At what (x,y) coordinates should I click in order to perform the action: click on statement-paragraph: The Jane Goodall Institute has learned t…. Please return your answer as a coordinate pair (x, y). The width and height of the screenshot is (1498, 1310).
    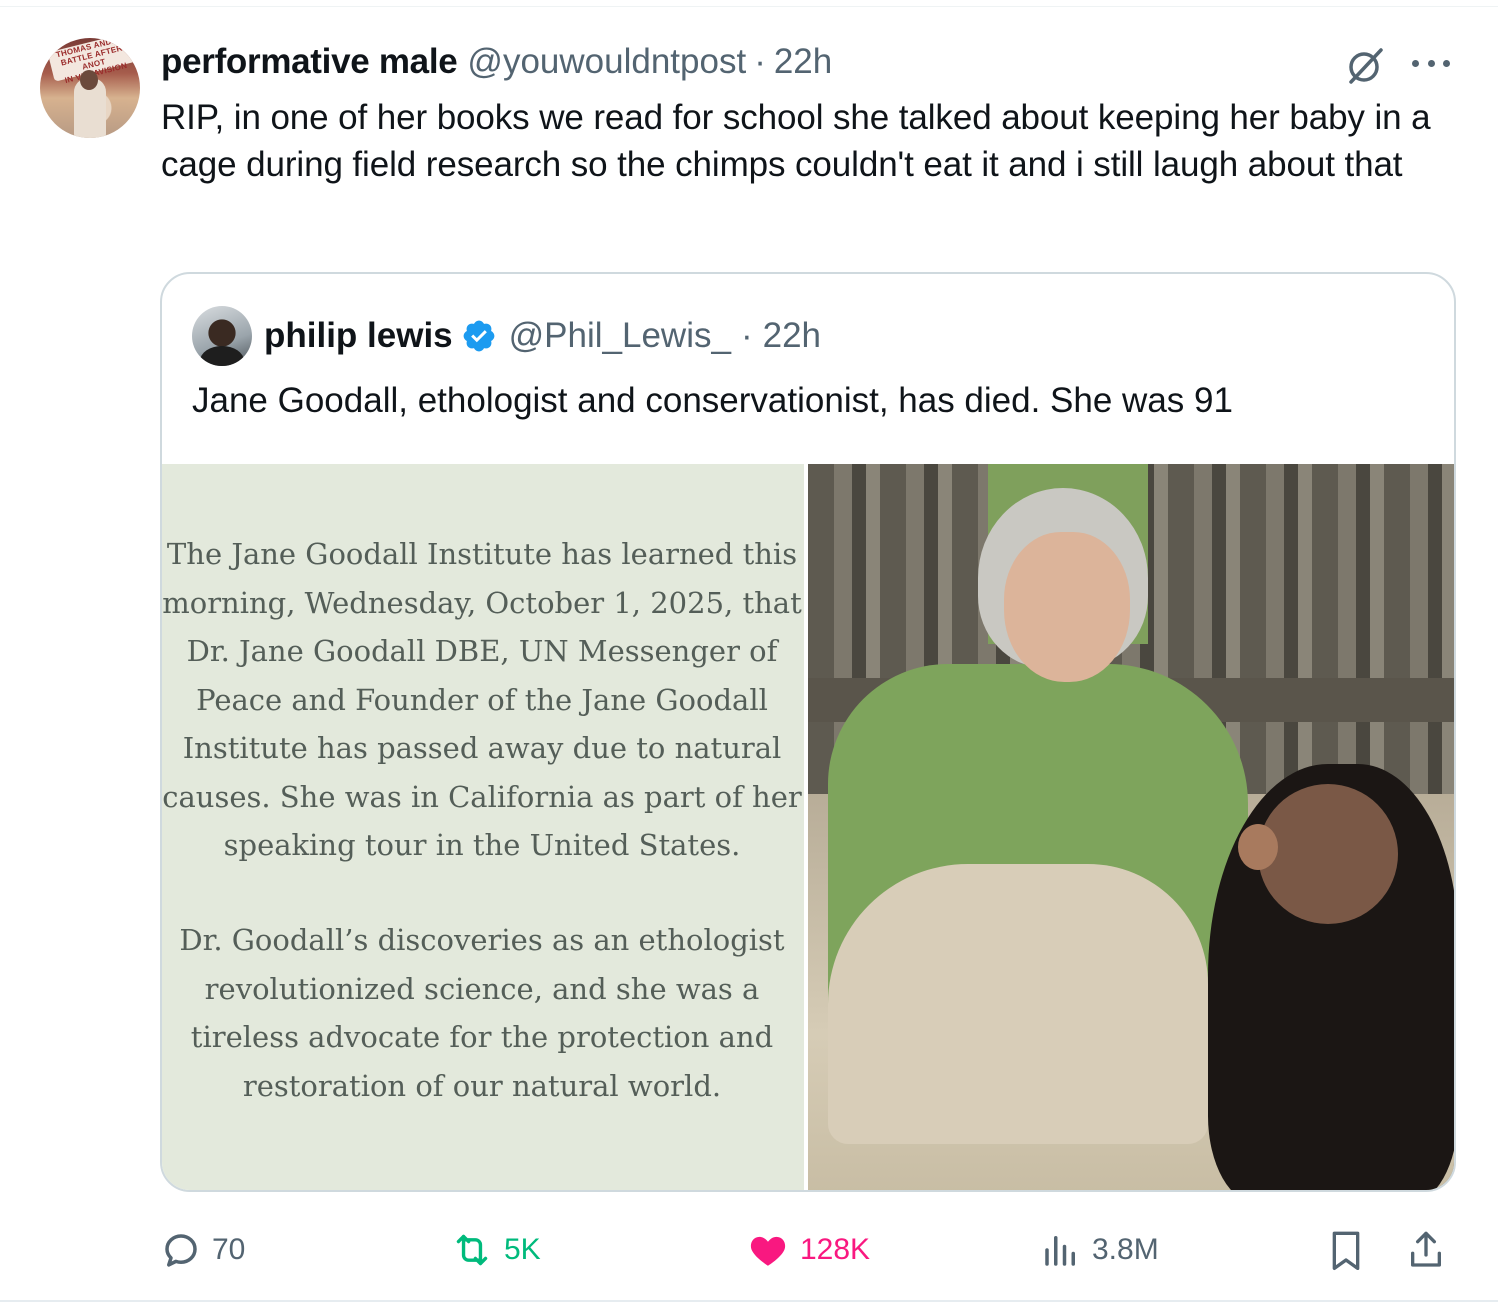
    Looking at the image, I should click on (482, 699).